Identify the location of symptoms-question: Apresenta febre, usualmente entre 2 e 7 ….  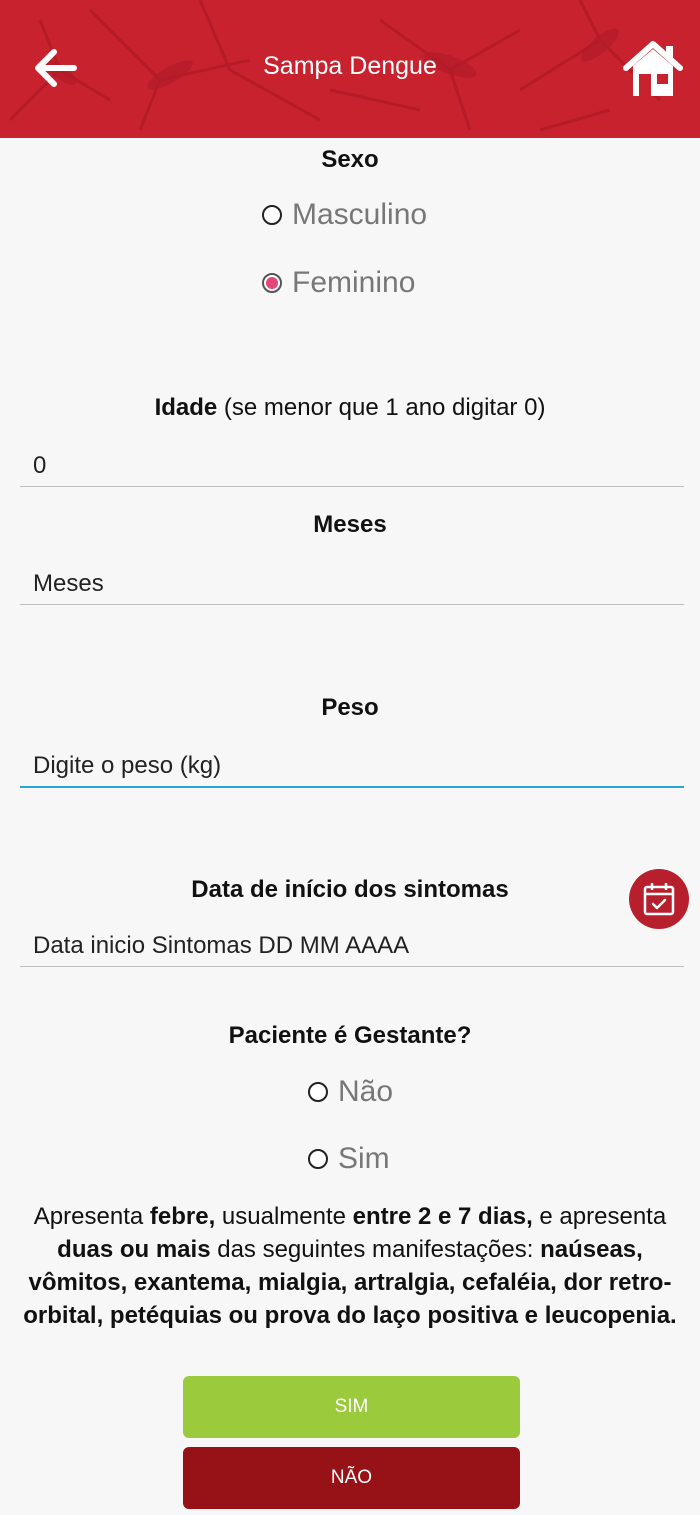
(350, 1266).